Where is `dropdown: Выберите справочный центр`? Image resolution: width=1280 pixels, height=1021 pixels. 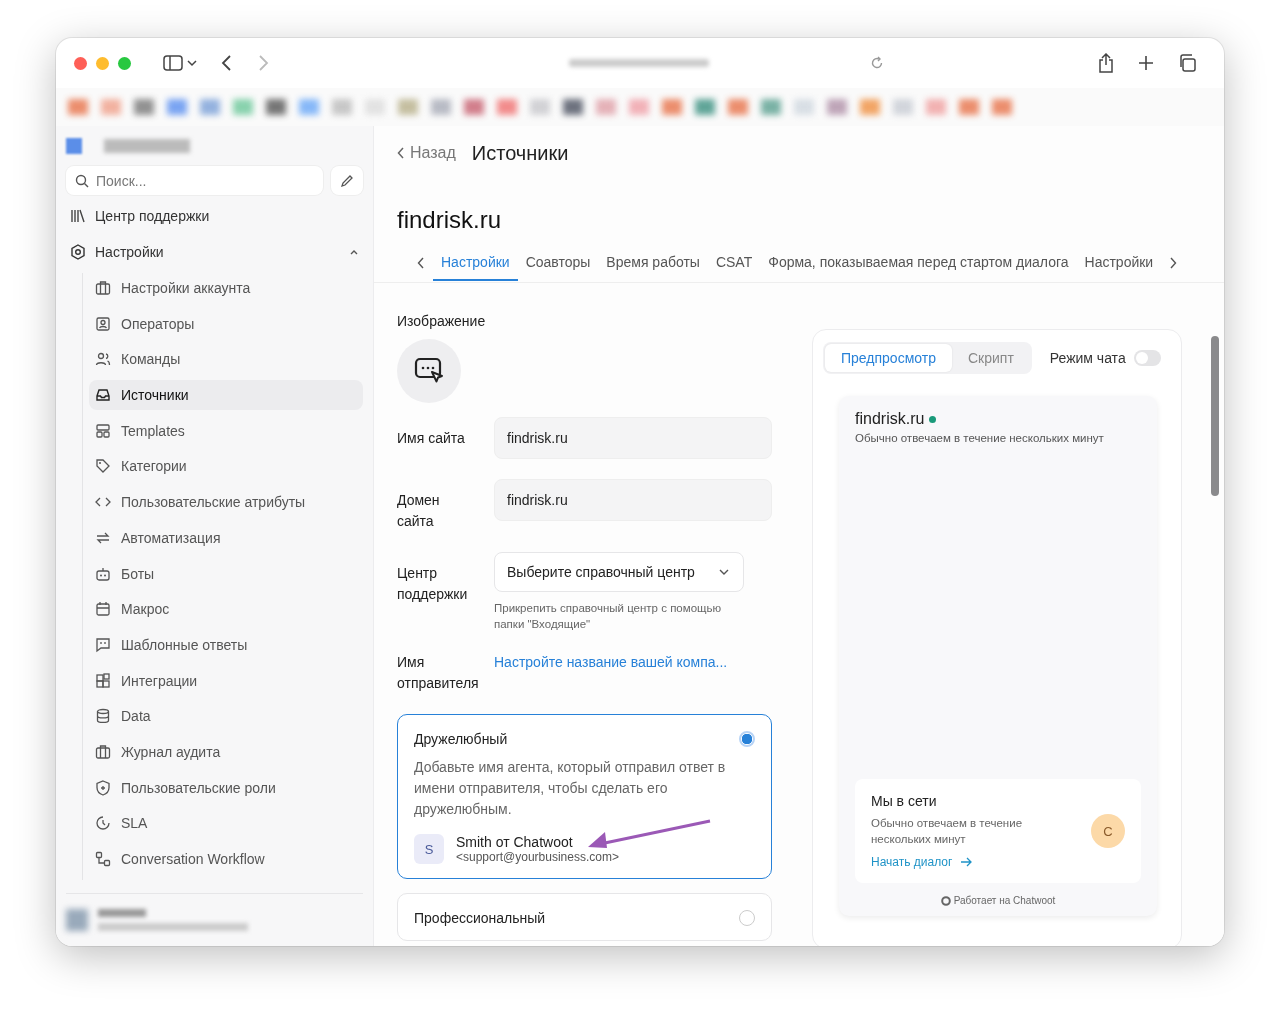
dropdown: Выберите справочный центр is located at coordinates (619, 572).